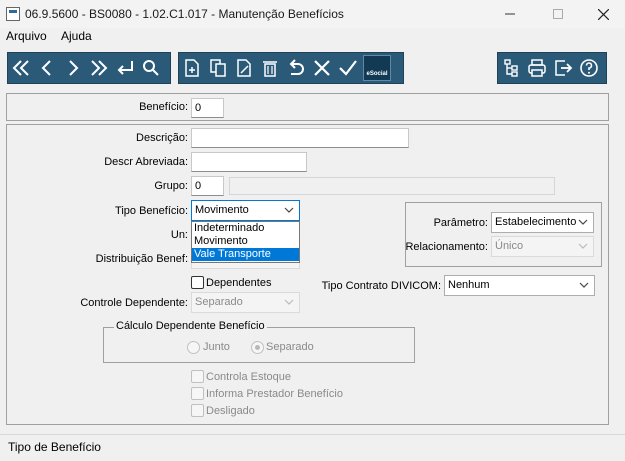  Describe the element at coordinates (542, 246) in the screenshot. I see `relacionamento-select: Único` at that location.